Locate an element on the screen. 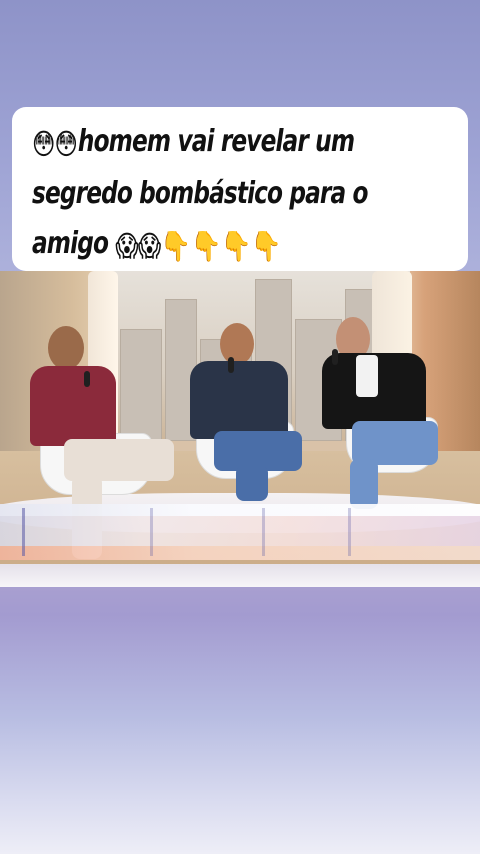 This screenshot has height=854, width=480. lower-third-bar-middle is located at coordinates (240, 531).